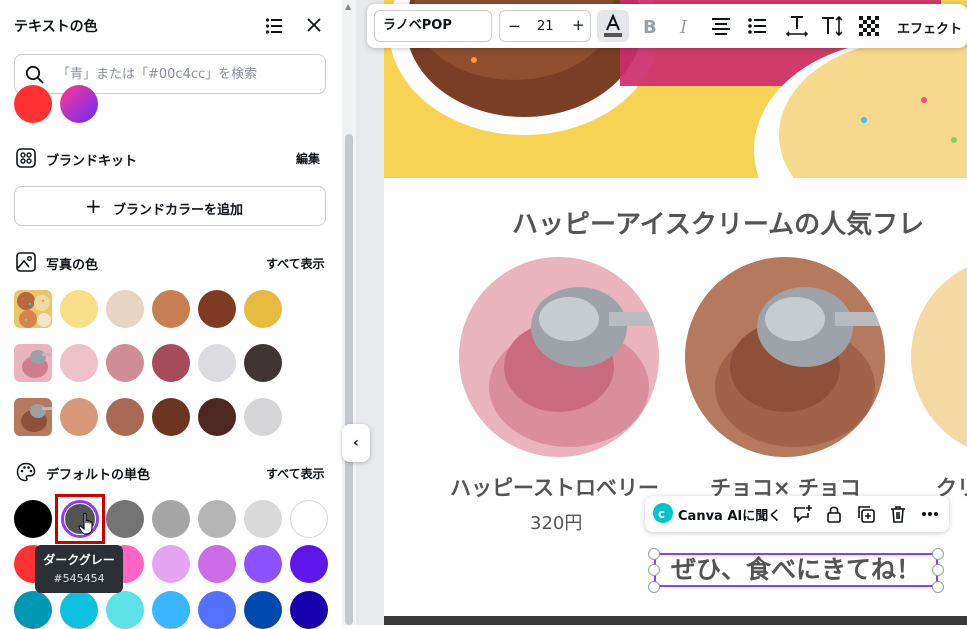  I want to click on transparency-icon, so click(869, 26).